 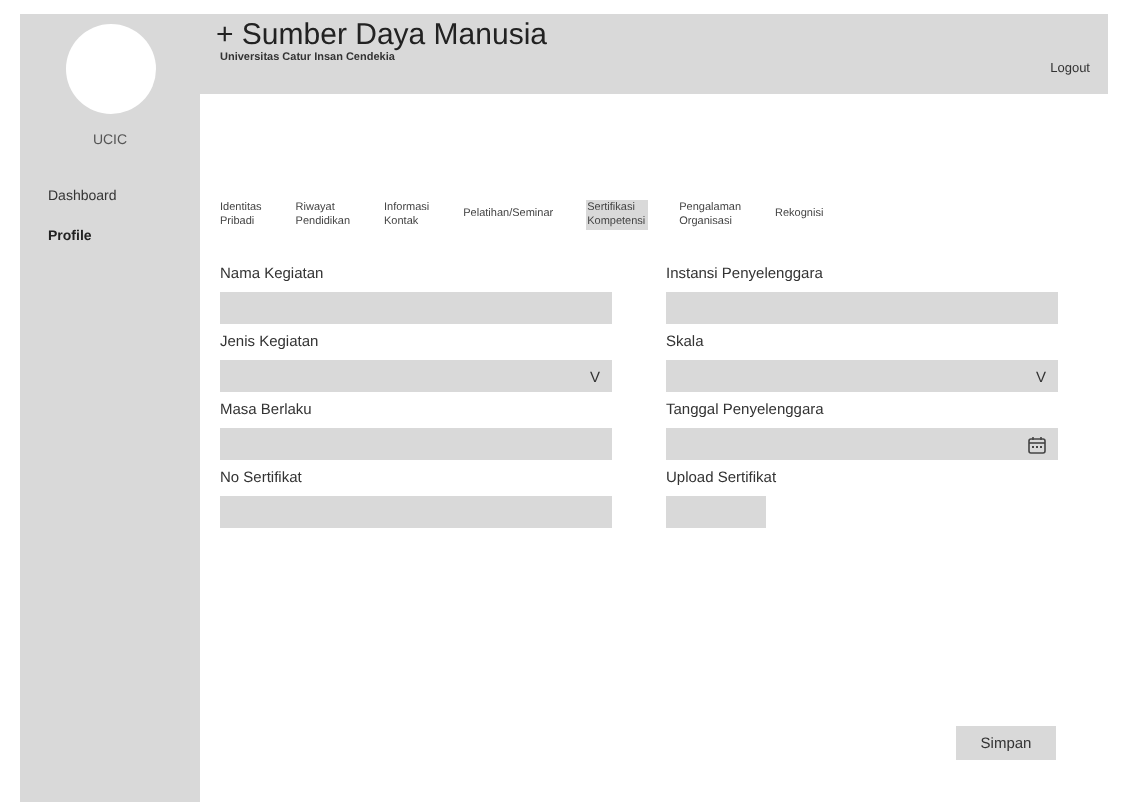 What do you see at coordinates (381, 35) in the screenshot?
I see `app-title: + Sumber Daya Manusia` at bounding box center [381, 35].